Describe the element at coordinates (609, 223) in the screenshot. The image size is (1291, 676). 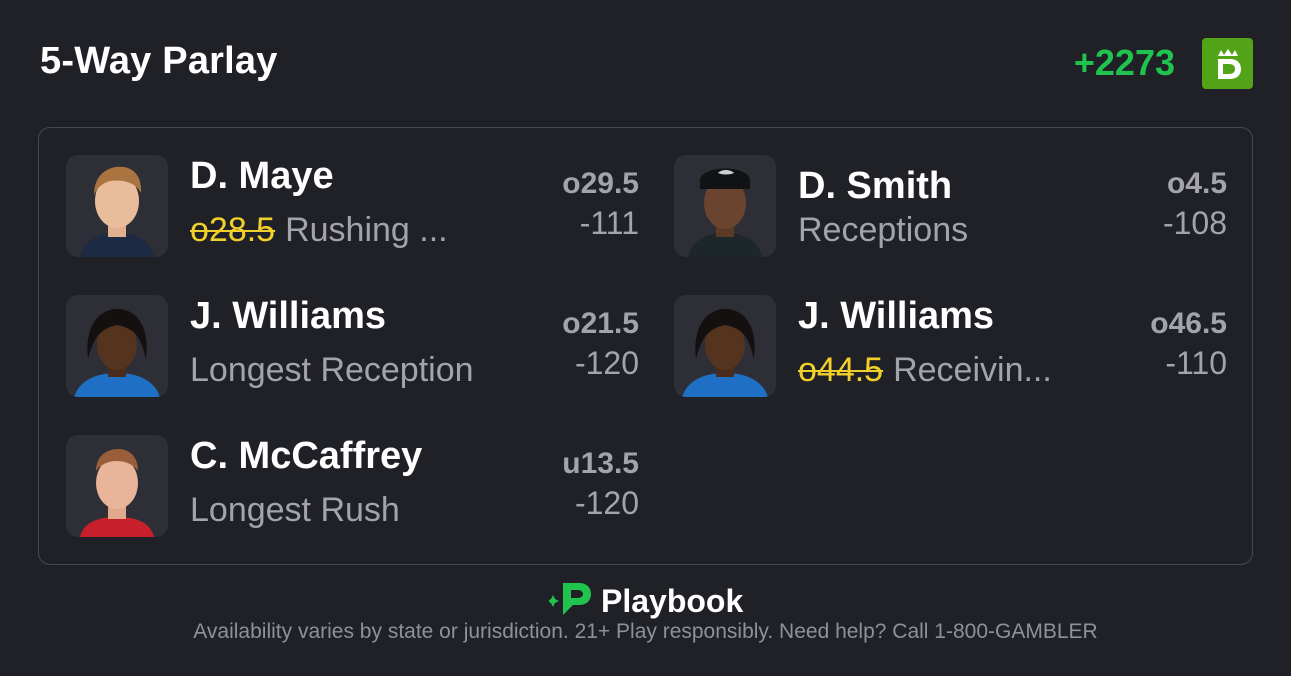
I see `price-value: -111` at that location.